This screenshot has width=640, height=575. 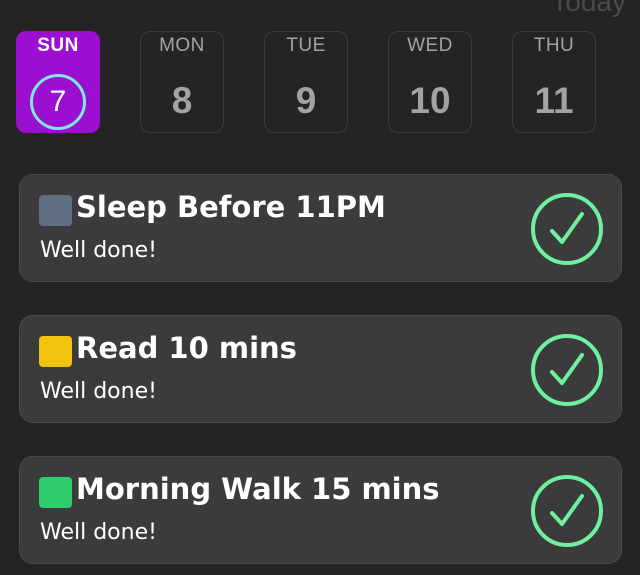 I want to click on day-number: 11, so click(x=554, y=100).